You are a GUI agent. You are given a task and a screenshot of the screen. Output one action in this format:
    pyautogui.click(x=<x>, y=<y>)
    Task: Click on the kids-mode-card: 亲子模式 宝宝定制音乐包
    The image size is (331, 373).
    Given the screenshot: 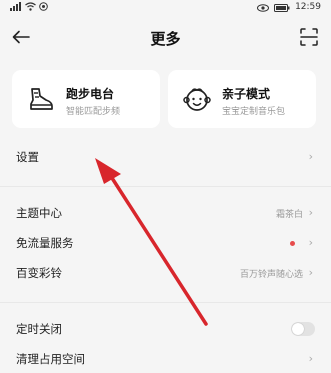 What is the action you would take?
    pyautogui.click(x=242, y=99)
    